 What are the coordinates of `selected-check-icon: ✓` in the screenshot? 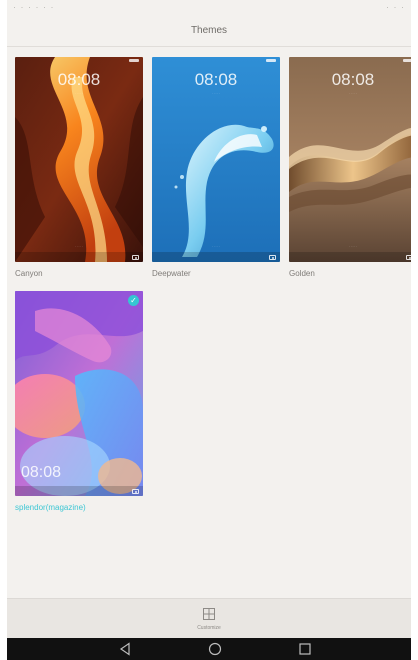 It's located at (133, 300).